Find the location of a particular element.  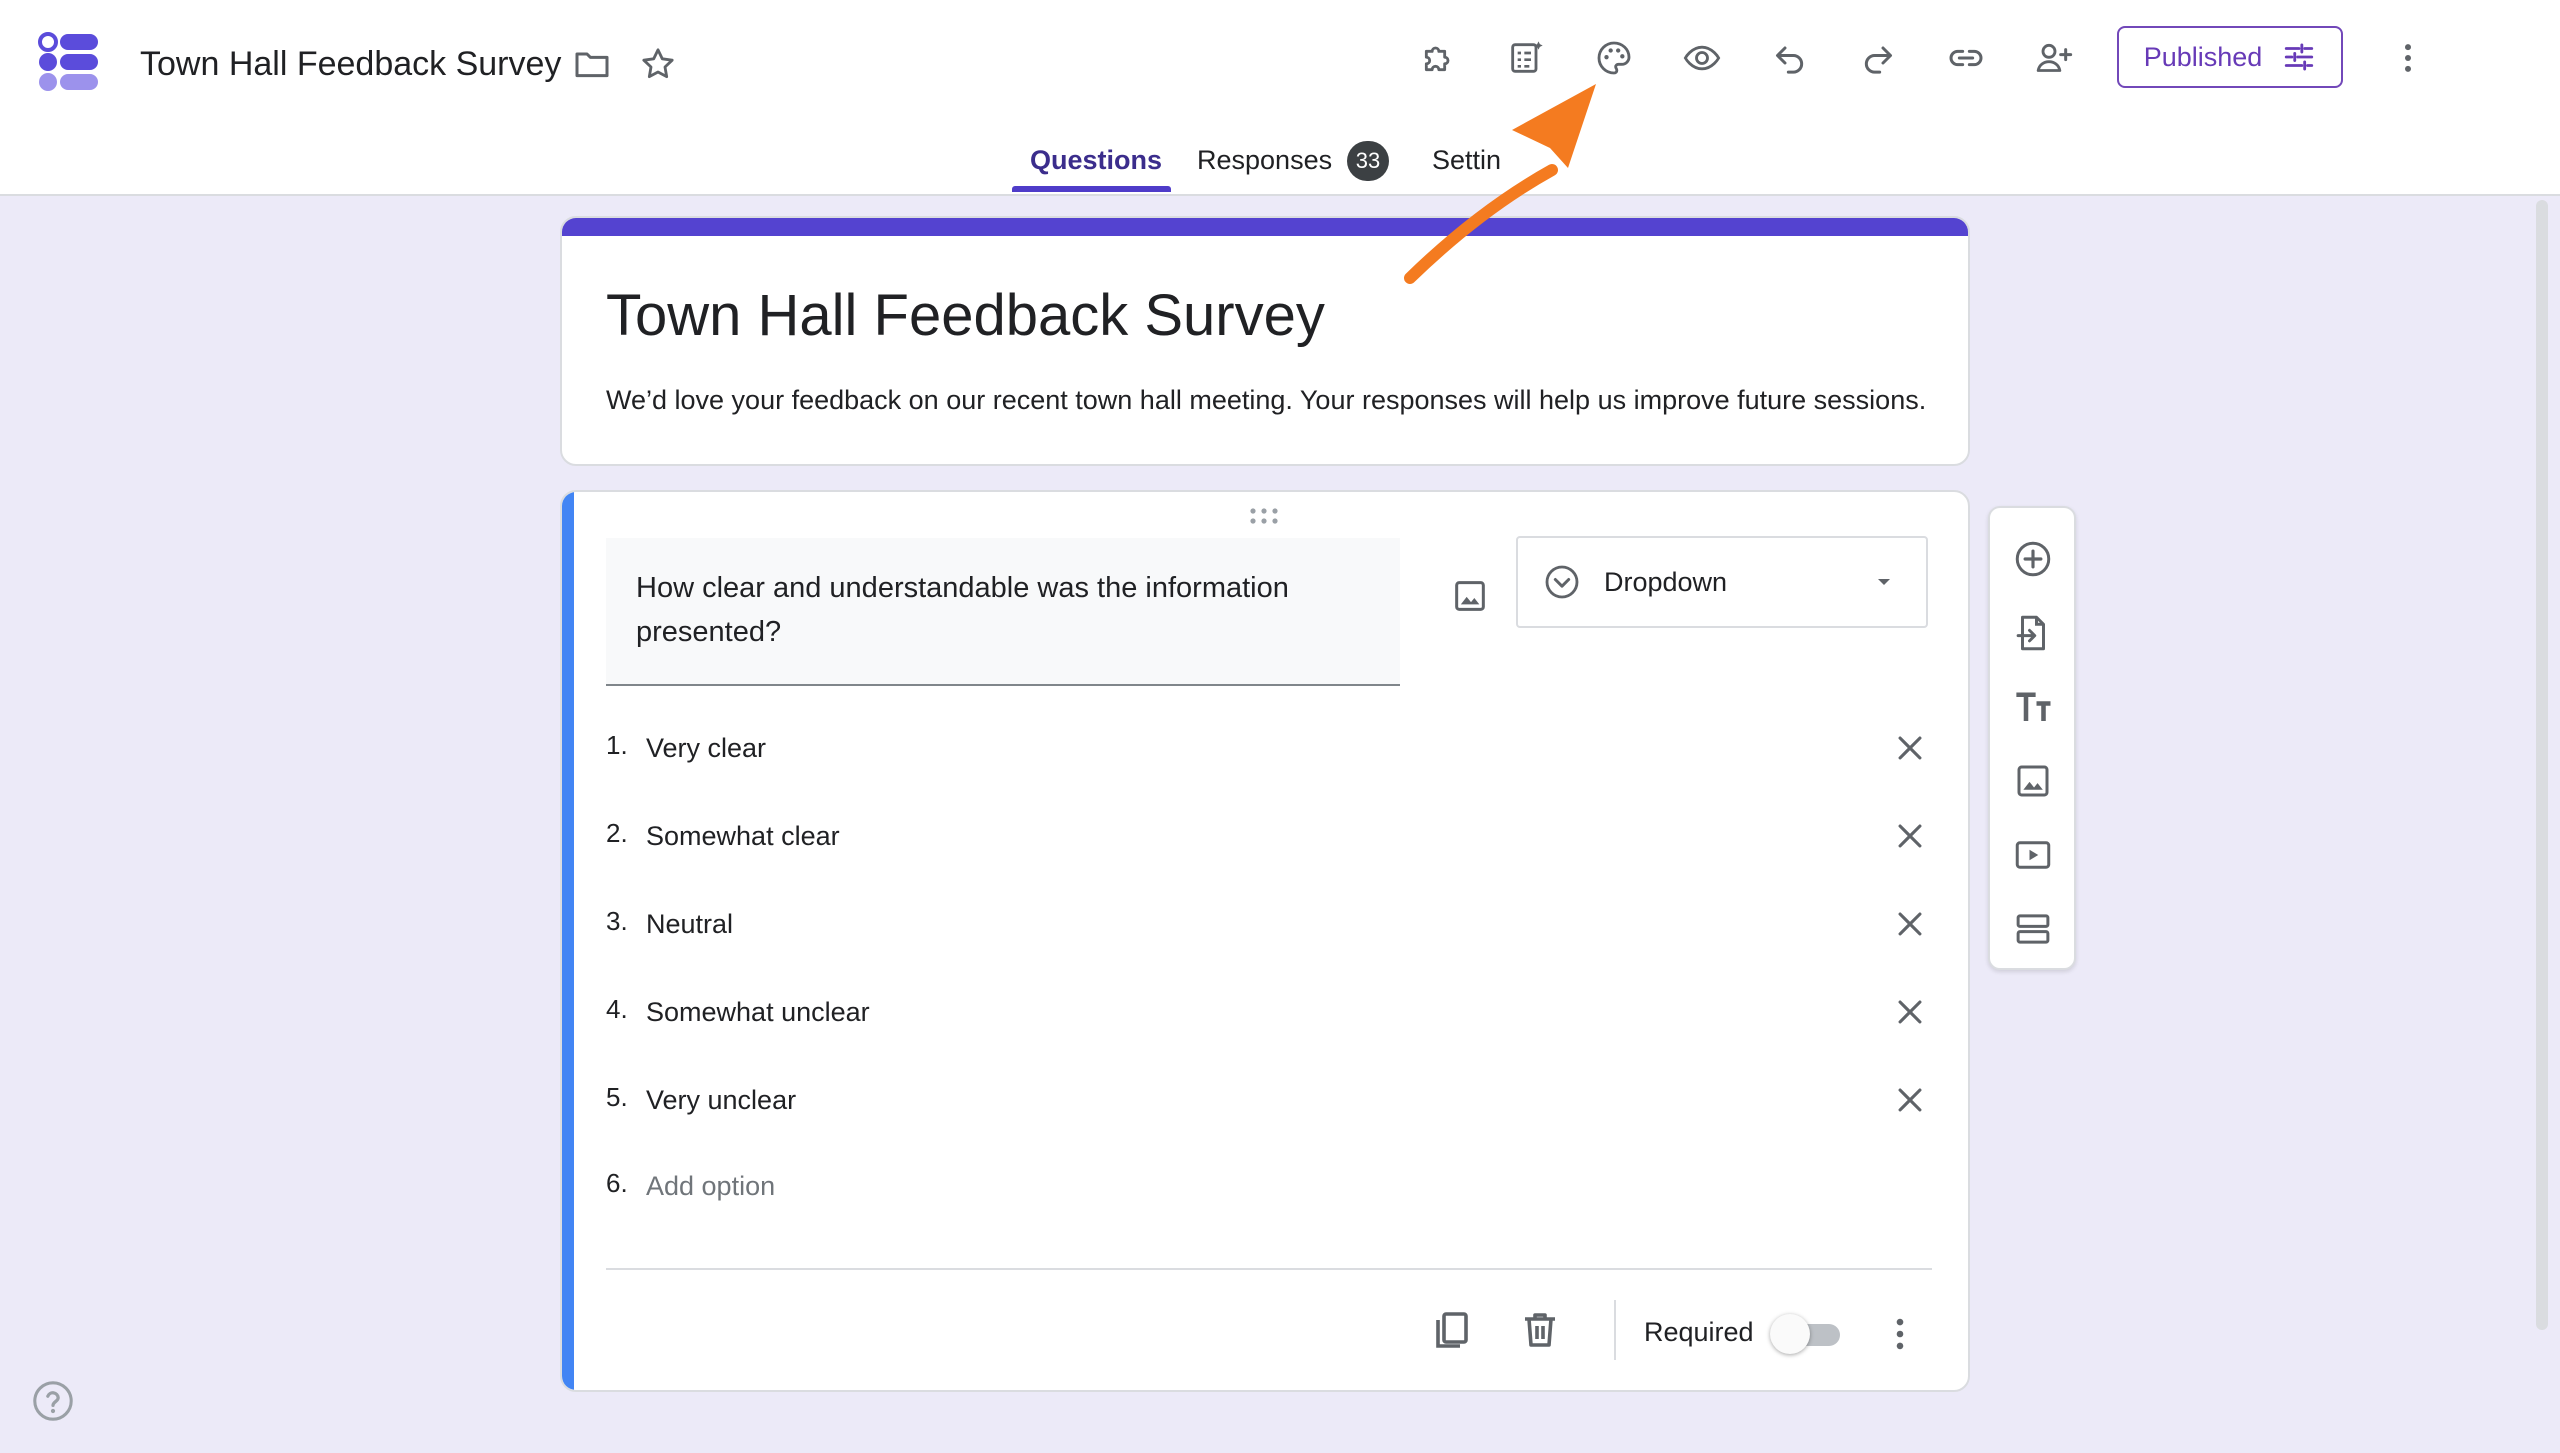

form-title: Town Hall Feedback Survey is located at coordinates (965, 316).